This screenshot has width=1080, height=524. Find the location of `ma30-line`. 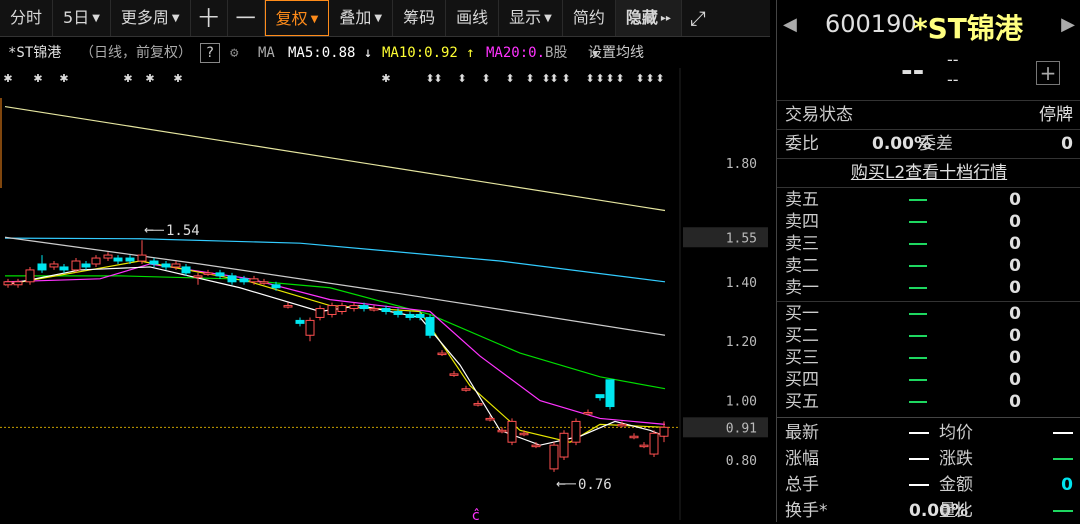

ma30-line is located at coordinates (335, 332).